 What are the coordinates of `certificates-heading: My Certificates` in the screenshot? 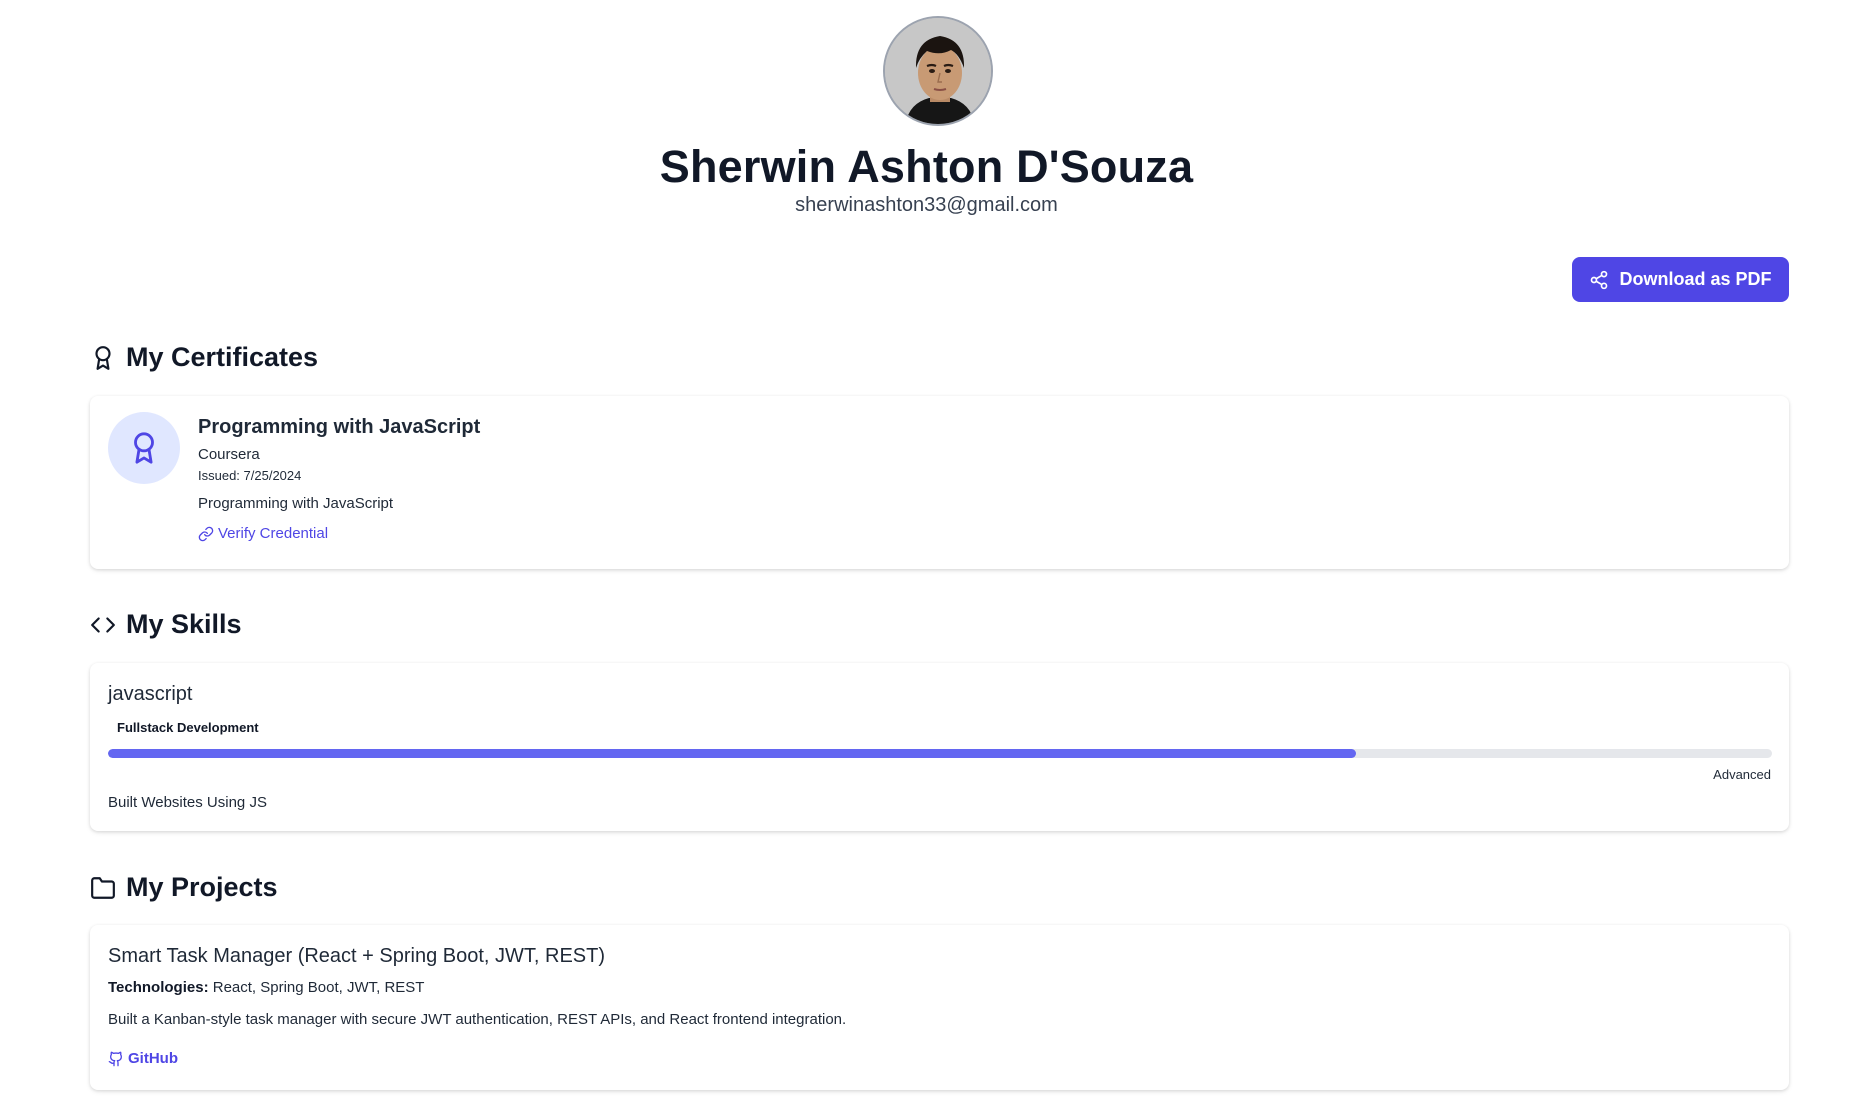 It's located at (204, 357).